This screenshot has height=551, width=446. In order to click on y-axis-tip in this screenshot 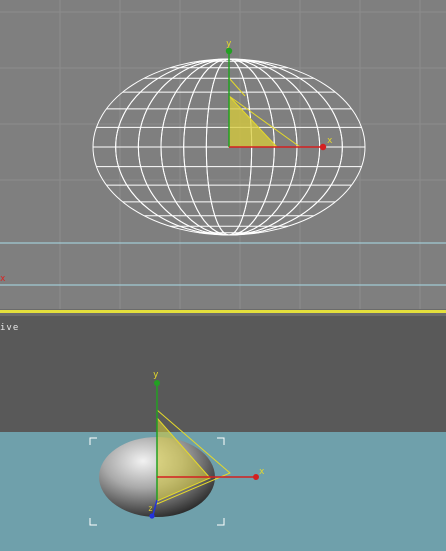, I will do `click(157, 383)`.